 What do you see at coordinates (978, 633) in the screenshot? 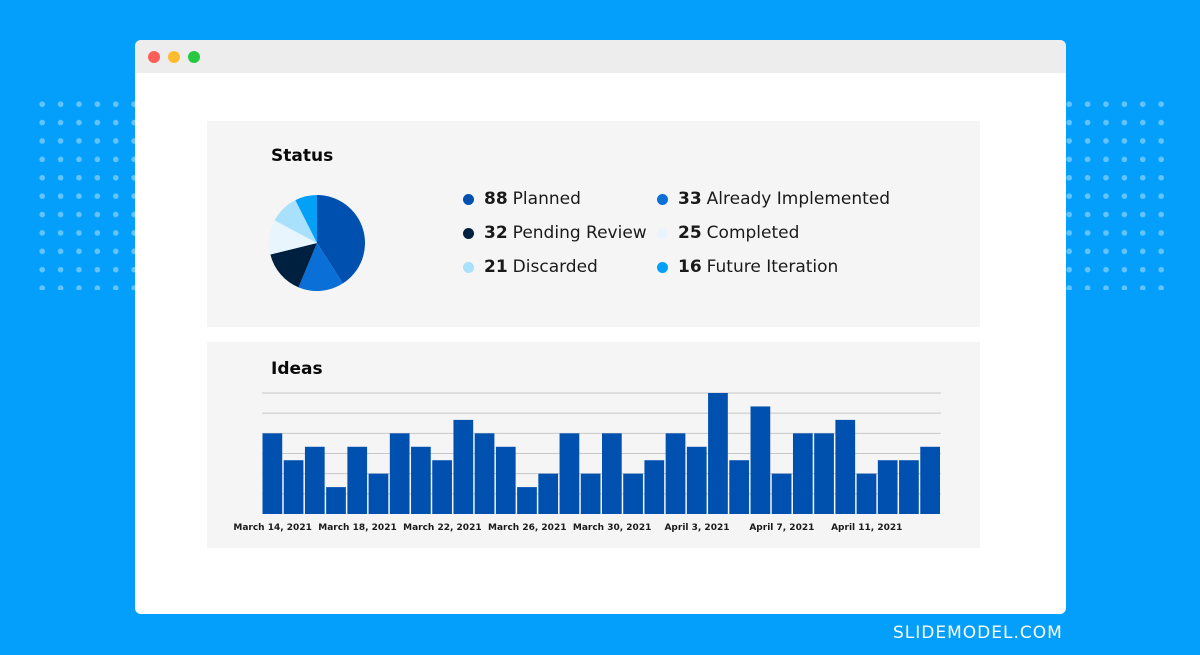
I see `watermark: SLIDEMODEL.COM` at bounding box center [978, 633].